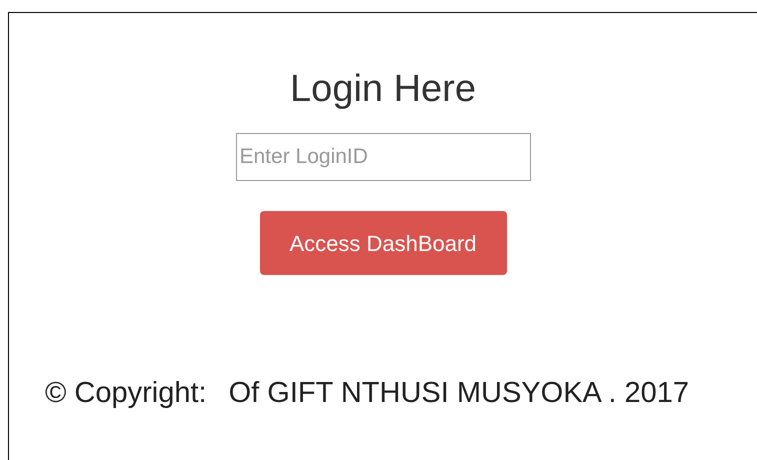  What do you see at coordinates (383, 243) in the screenshot?
I see `access-dashboard-button: Access DashBoard` at bounding box center [383, 243].